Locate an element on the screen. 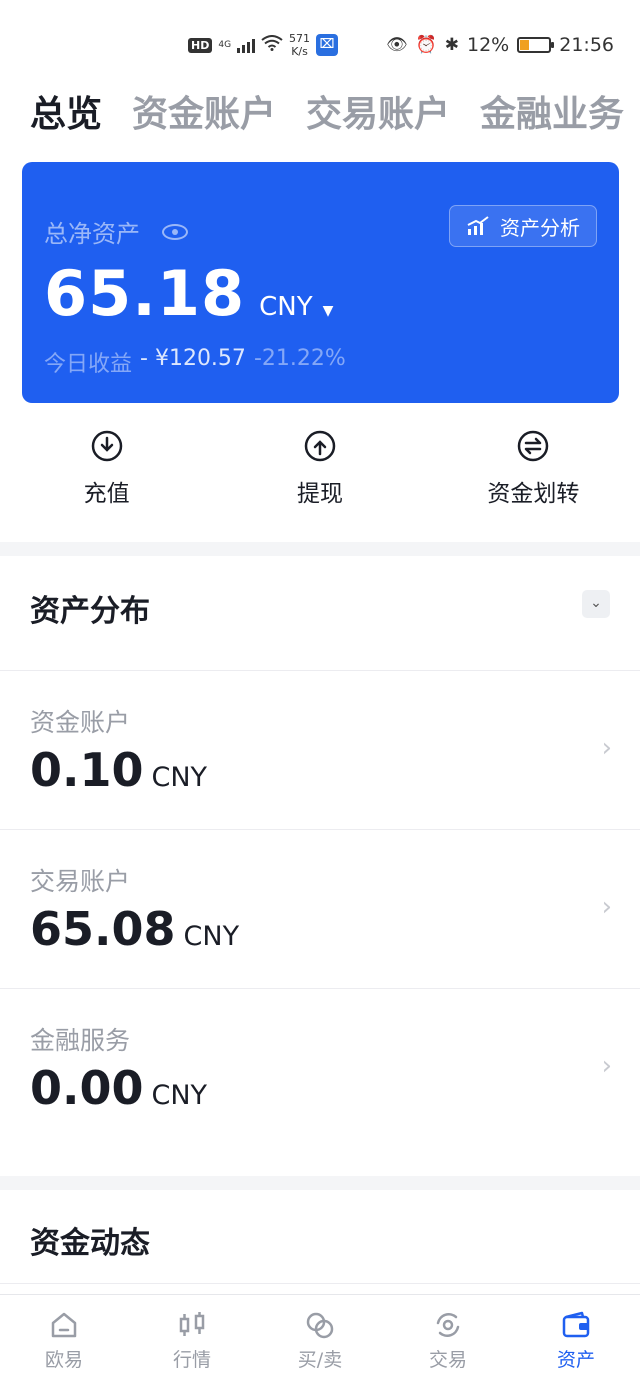 The image size is (640, 1387). tab-overview: 总览 is located at coordinates (66, 117).